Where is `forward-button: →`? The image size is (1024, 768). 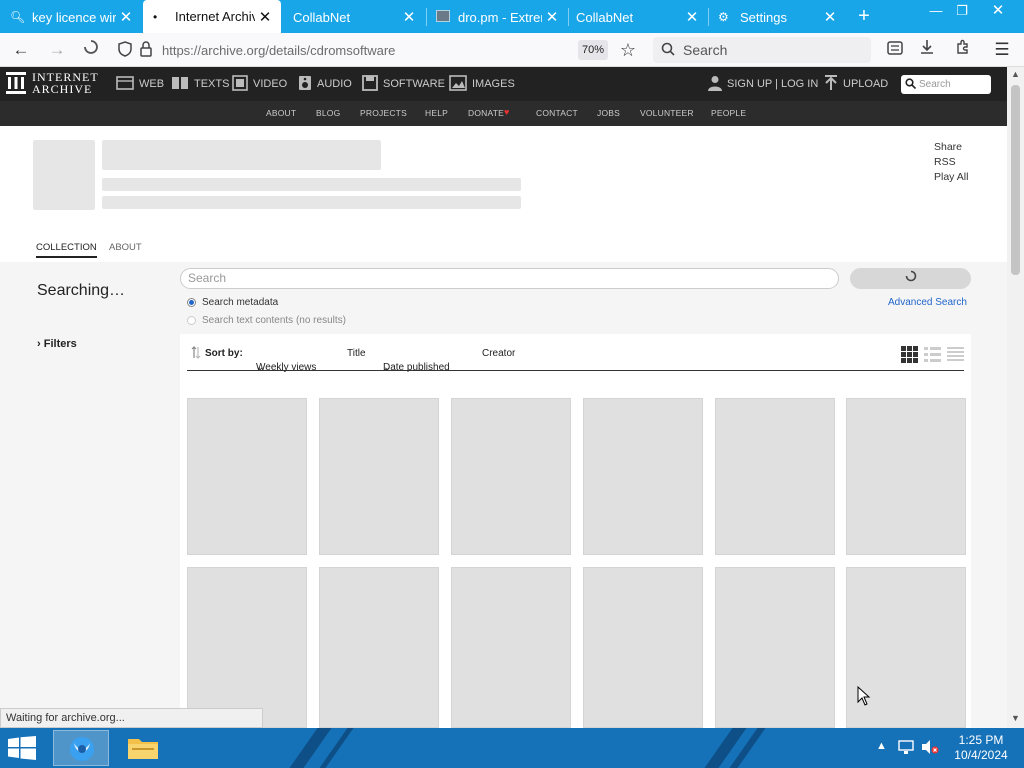
forward-button: → is located at coordinates (57, 50).